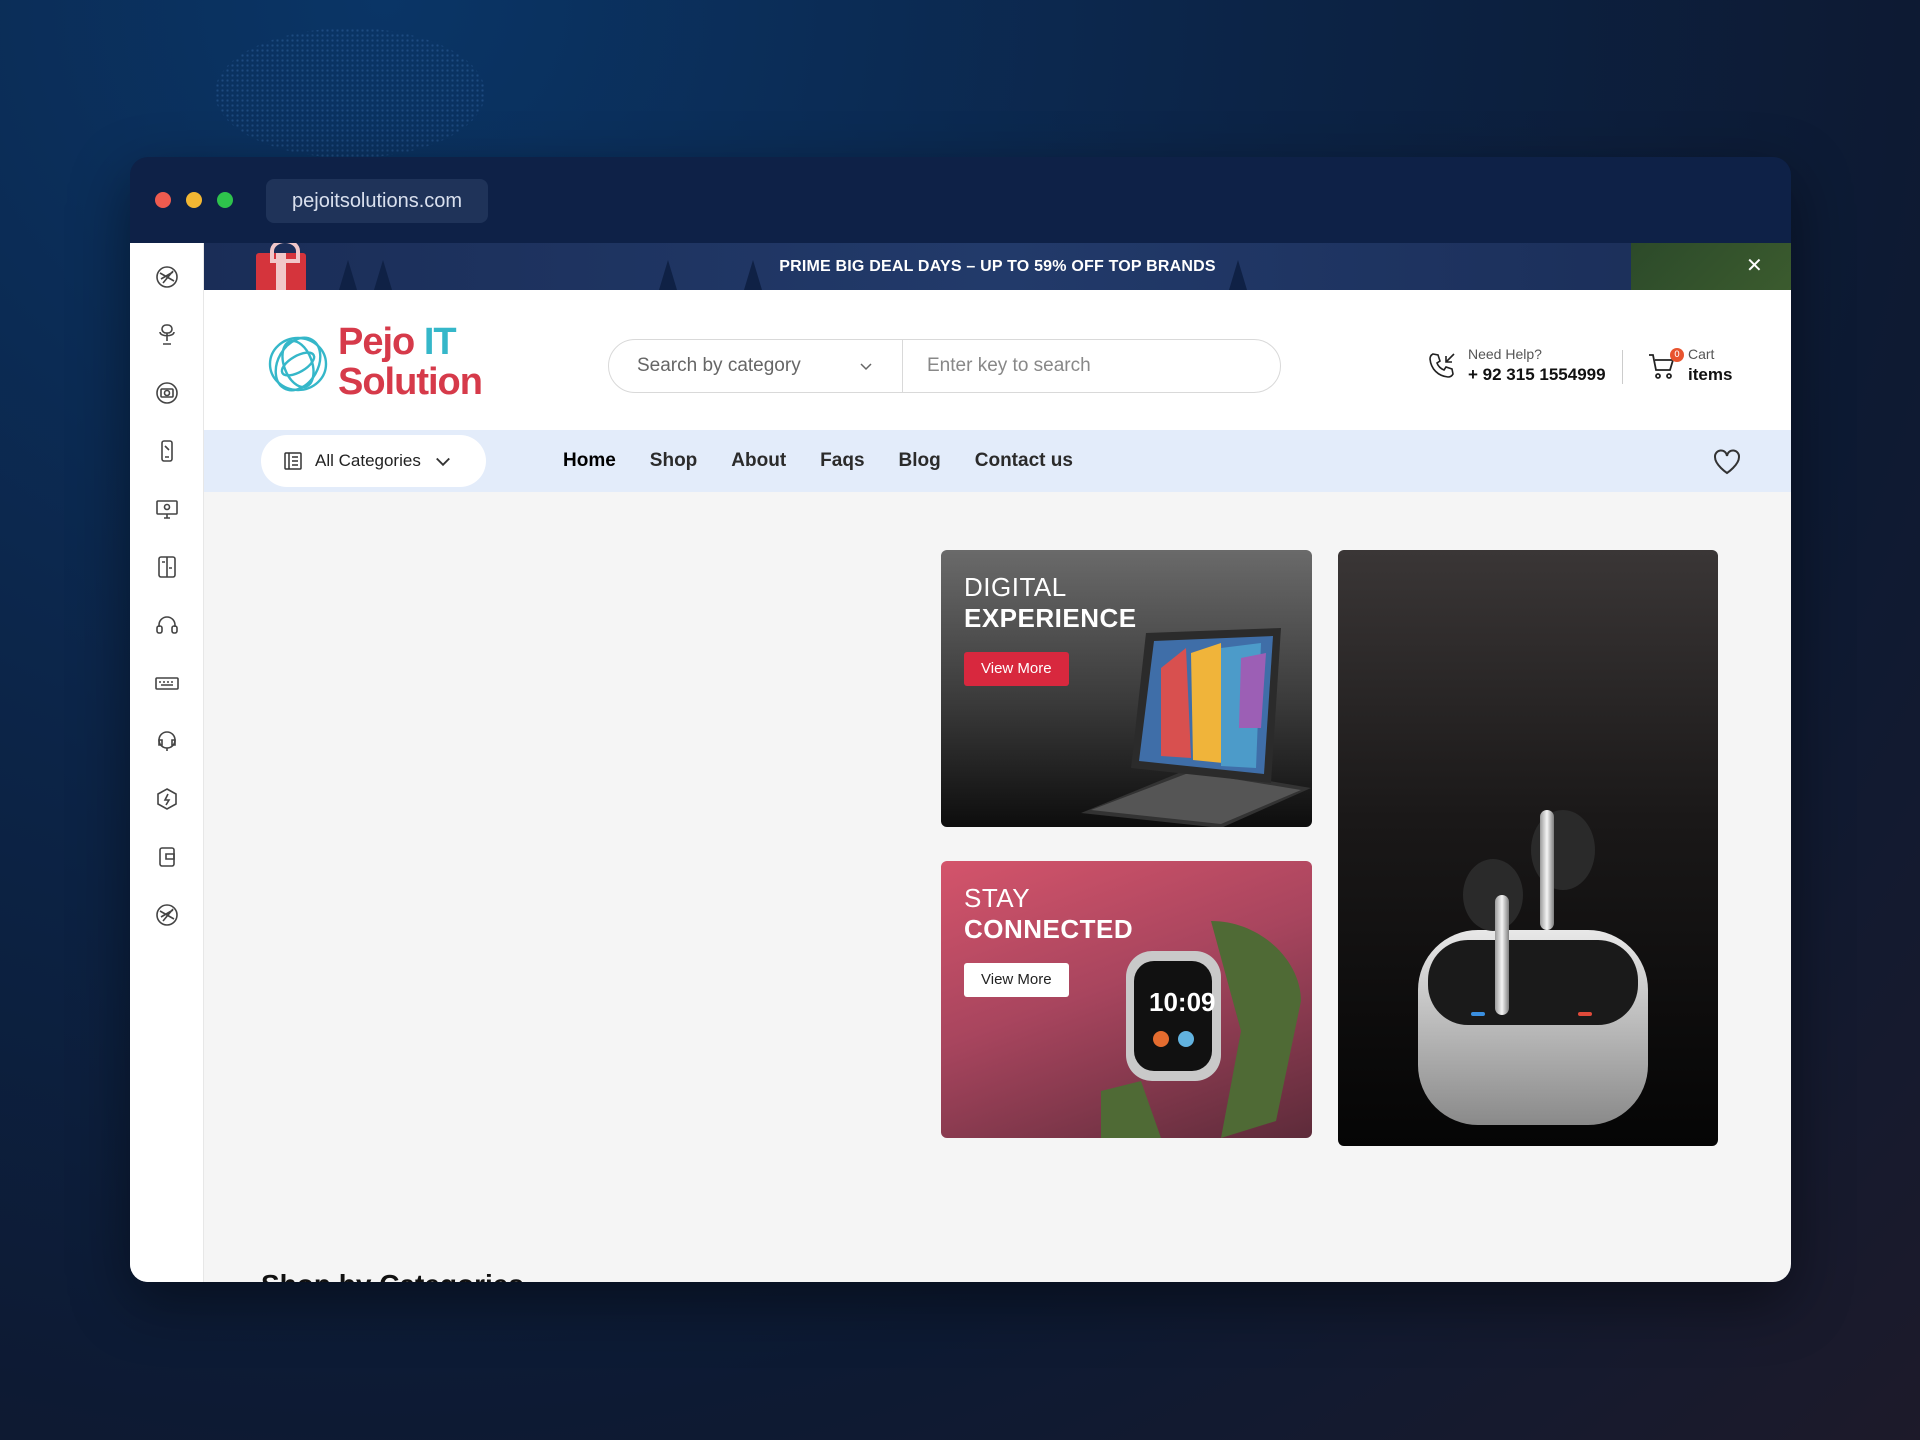 The height and width of the screenshot is (1440, 1920). What do you see at coordinates (1677, 354) in the screenshot?
I see `cart-count-badge: 0` at bounding box center [1677, 354].